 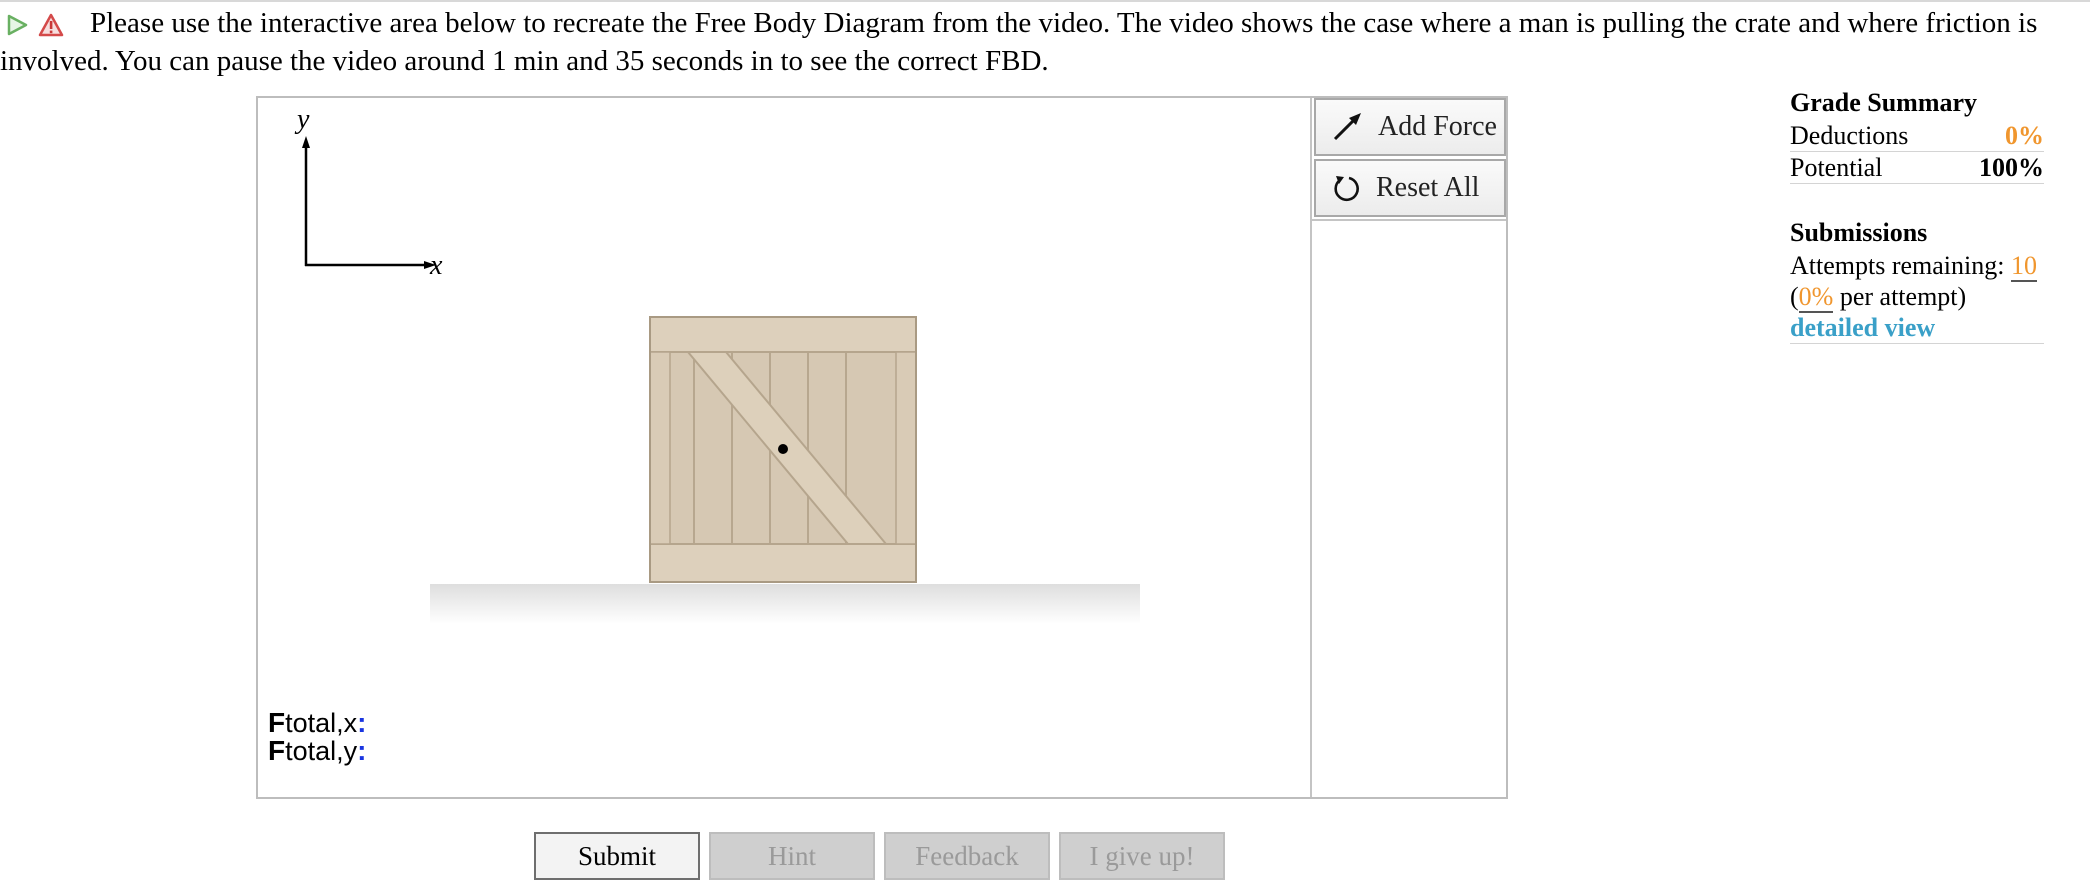 What do you see at coordinates (1917, 136) in the screenshot?
I see `deductions-row: Deductions 0%` at bounding box center [1917, 136].